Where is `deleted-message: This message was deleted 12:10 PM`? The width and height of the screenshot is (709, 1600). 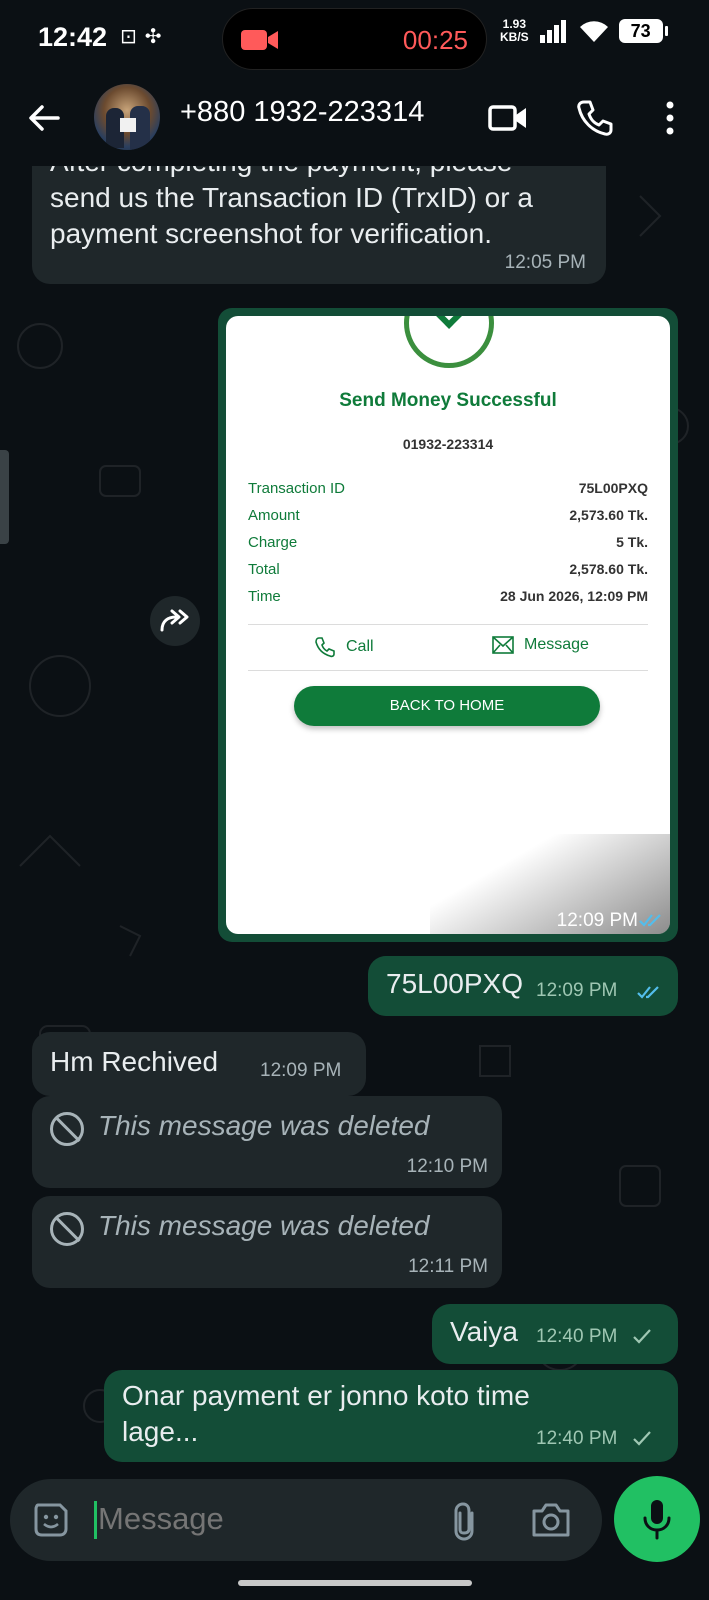
deleted-message: This message was deleted 12:10 PM is located at coordinates (267, 1142).